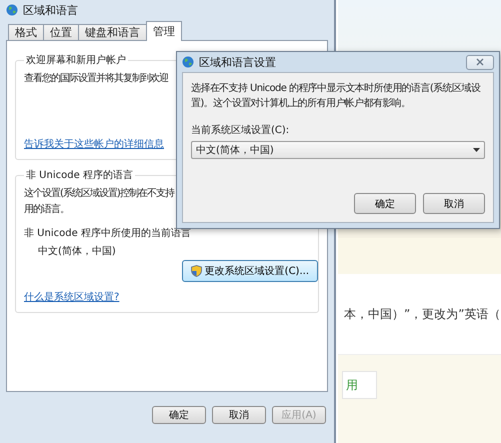  I want to click on close-icon, so click(480, 62).